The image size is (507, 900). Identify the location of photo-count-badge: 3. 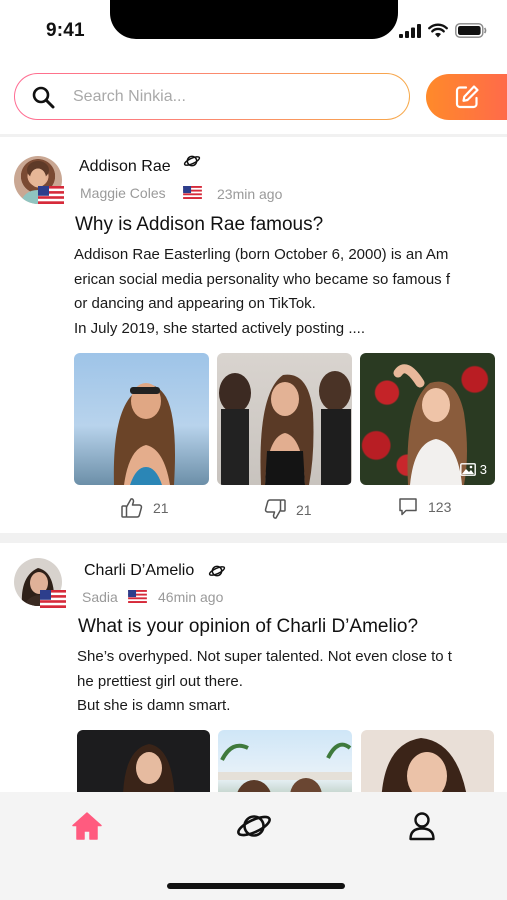
(473, 469).